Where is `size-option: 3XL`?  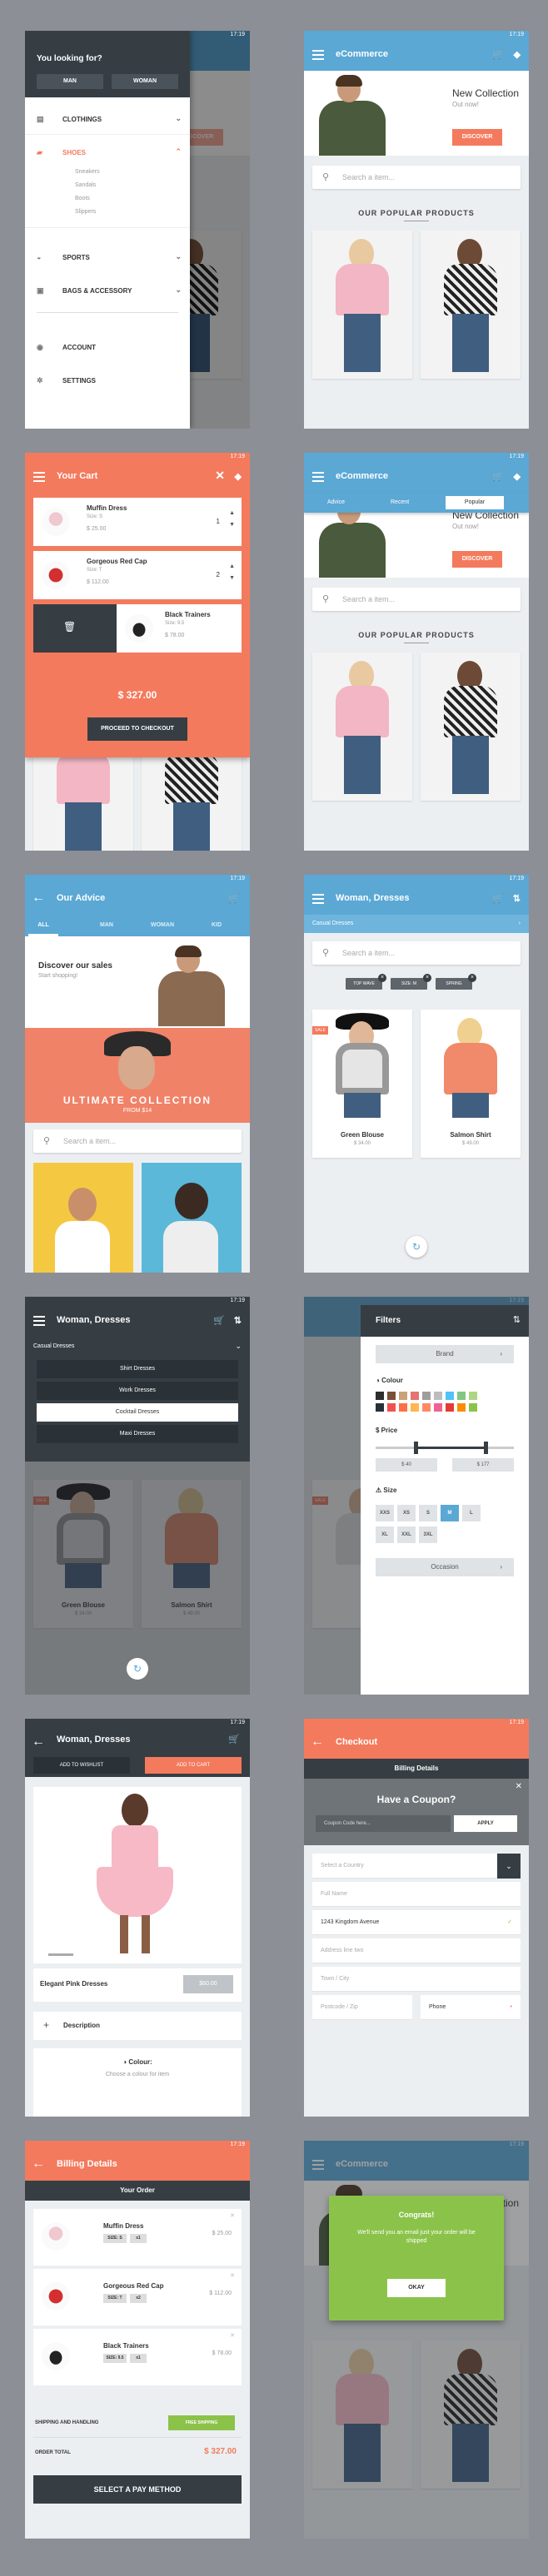 size-option: 3XL is located at coordinates (428, 1534).